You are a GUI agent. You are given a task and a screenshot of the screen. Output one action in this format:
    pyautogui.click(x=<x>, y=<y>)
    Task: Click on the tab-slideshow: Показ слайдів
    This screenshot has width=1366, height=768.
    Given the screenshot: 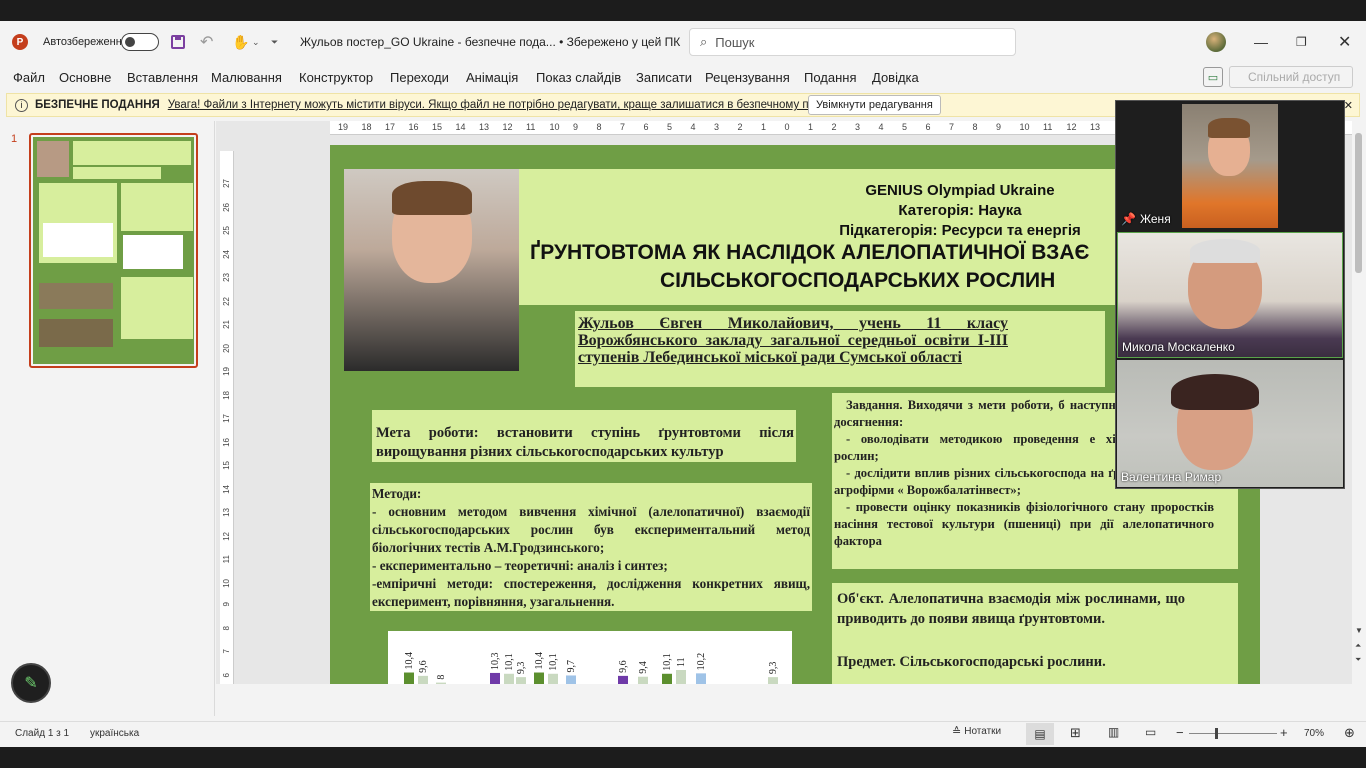 What is the action you would take?
    pyautogui.click(x=578, y=77)
    